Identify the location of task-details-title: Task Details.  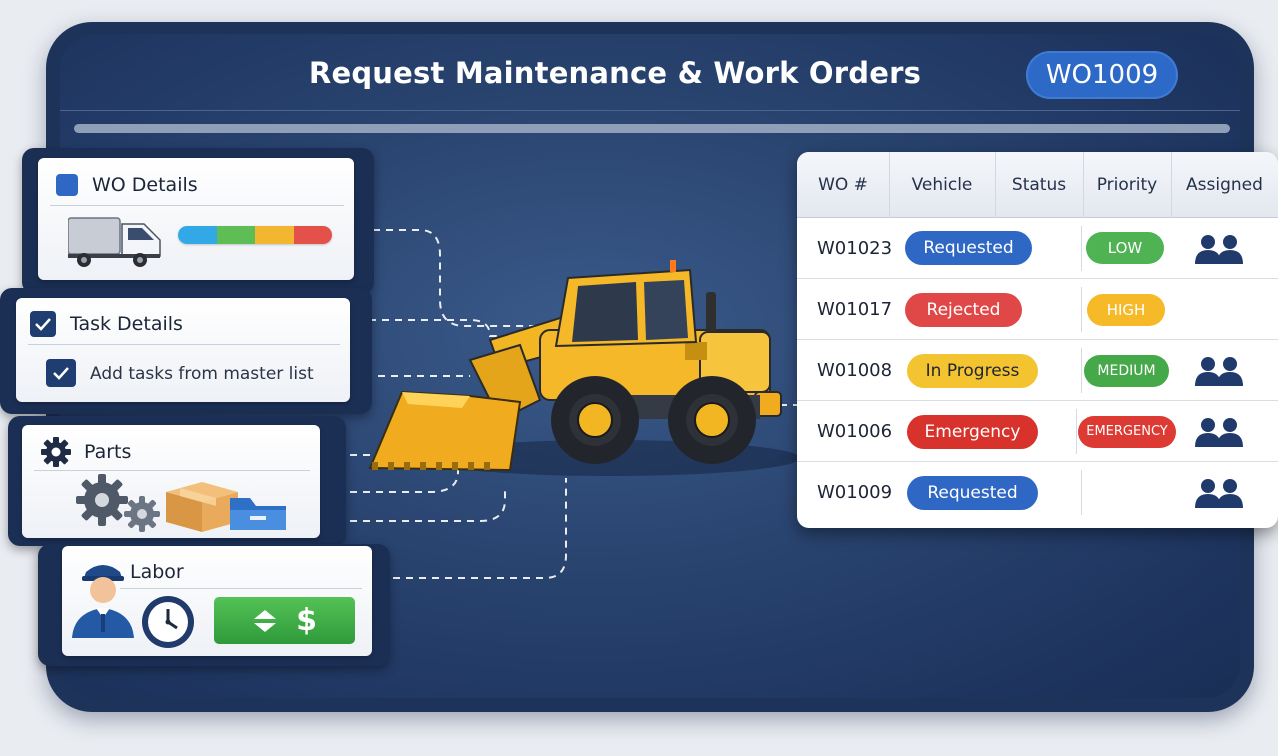
(126, 324).